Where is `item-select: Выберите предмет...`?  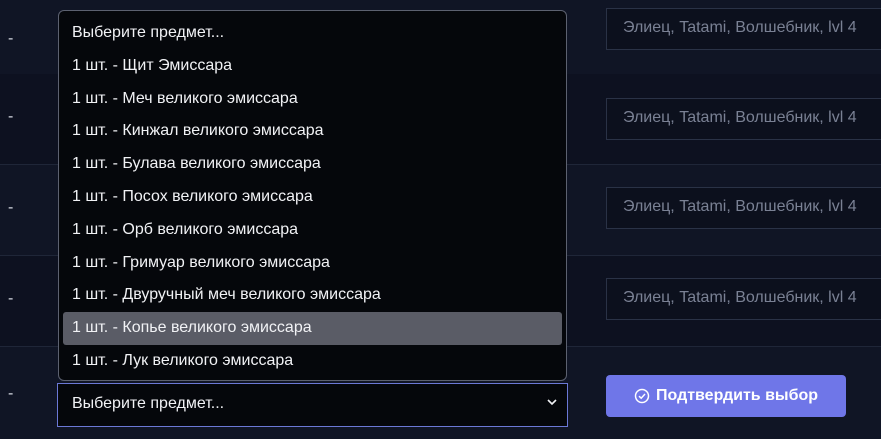 item-select: Выберите предмет... is located at coordinates (312, 405).